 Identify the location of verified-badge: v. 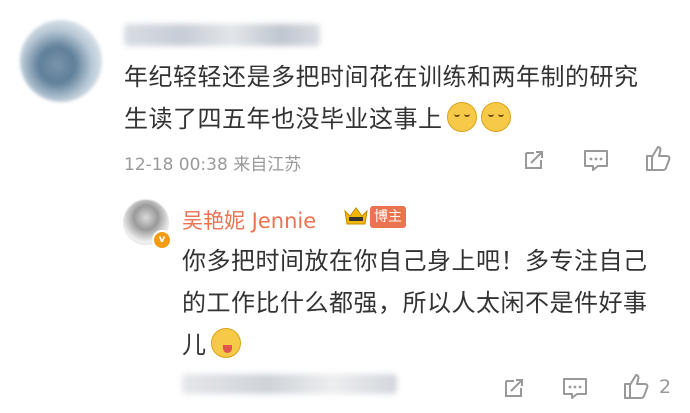
(162, 240).